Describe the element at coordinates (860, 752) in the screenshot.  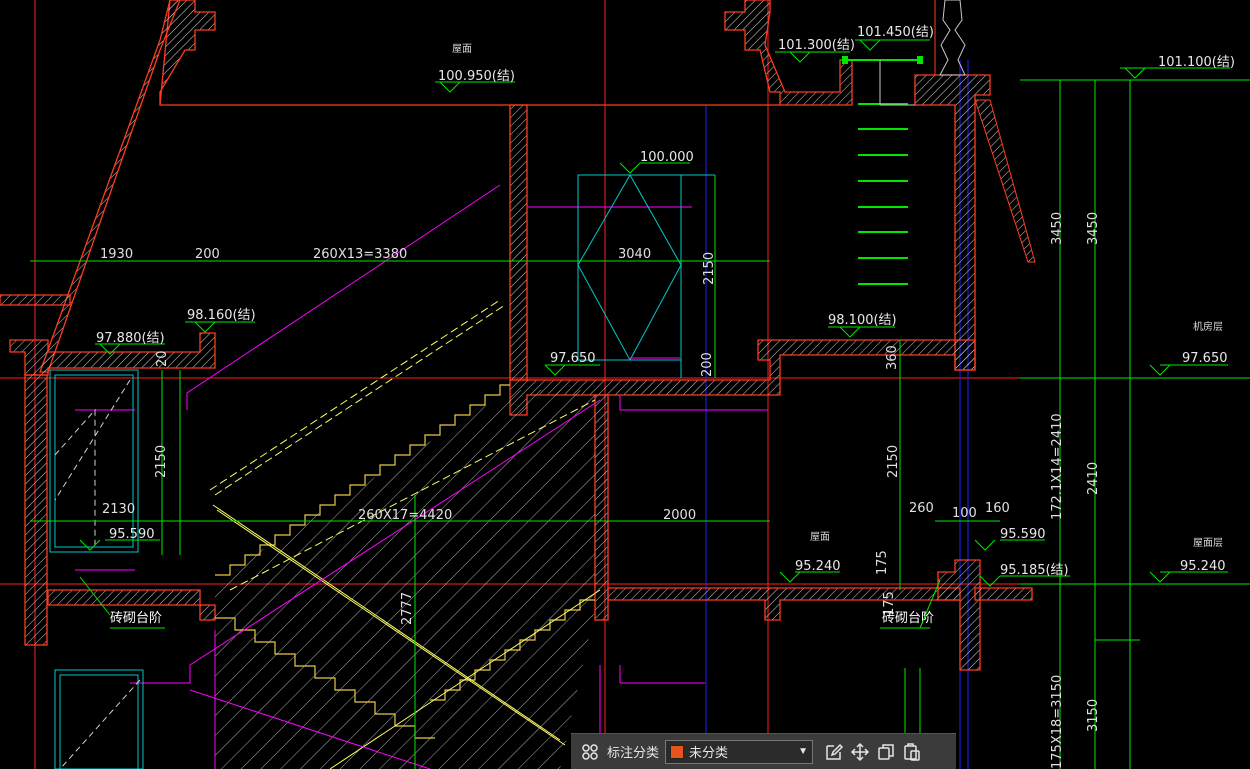
I see `move-icon` at that location.